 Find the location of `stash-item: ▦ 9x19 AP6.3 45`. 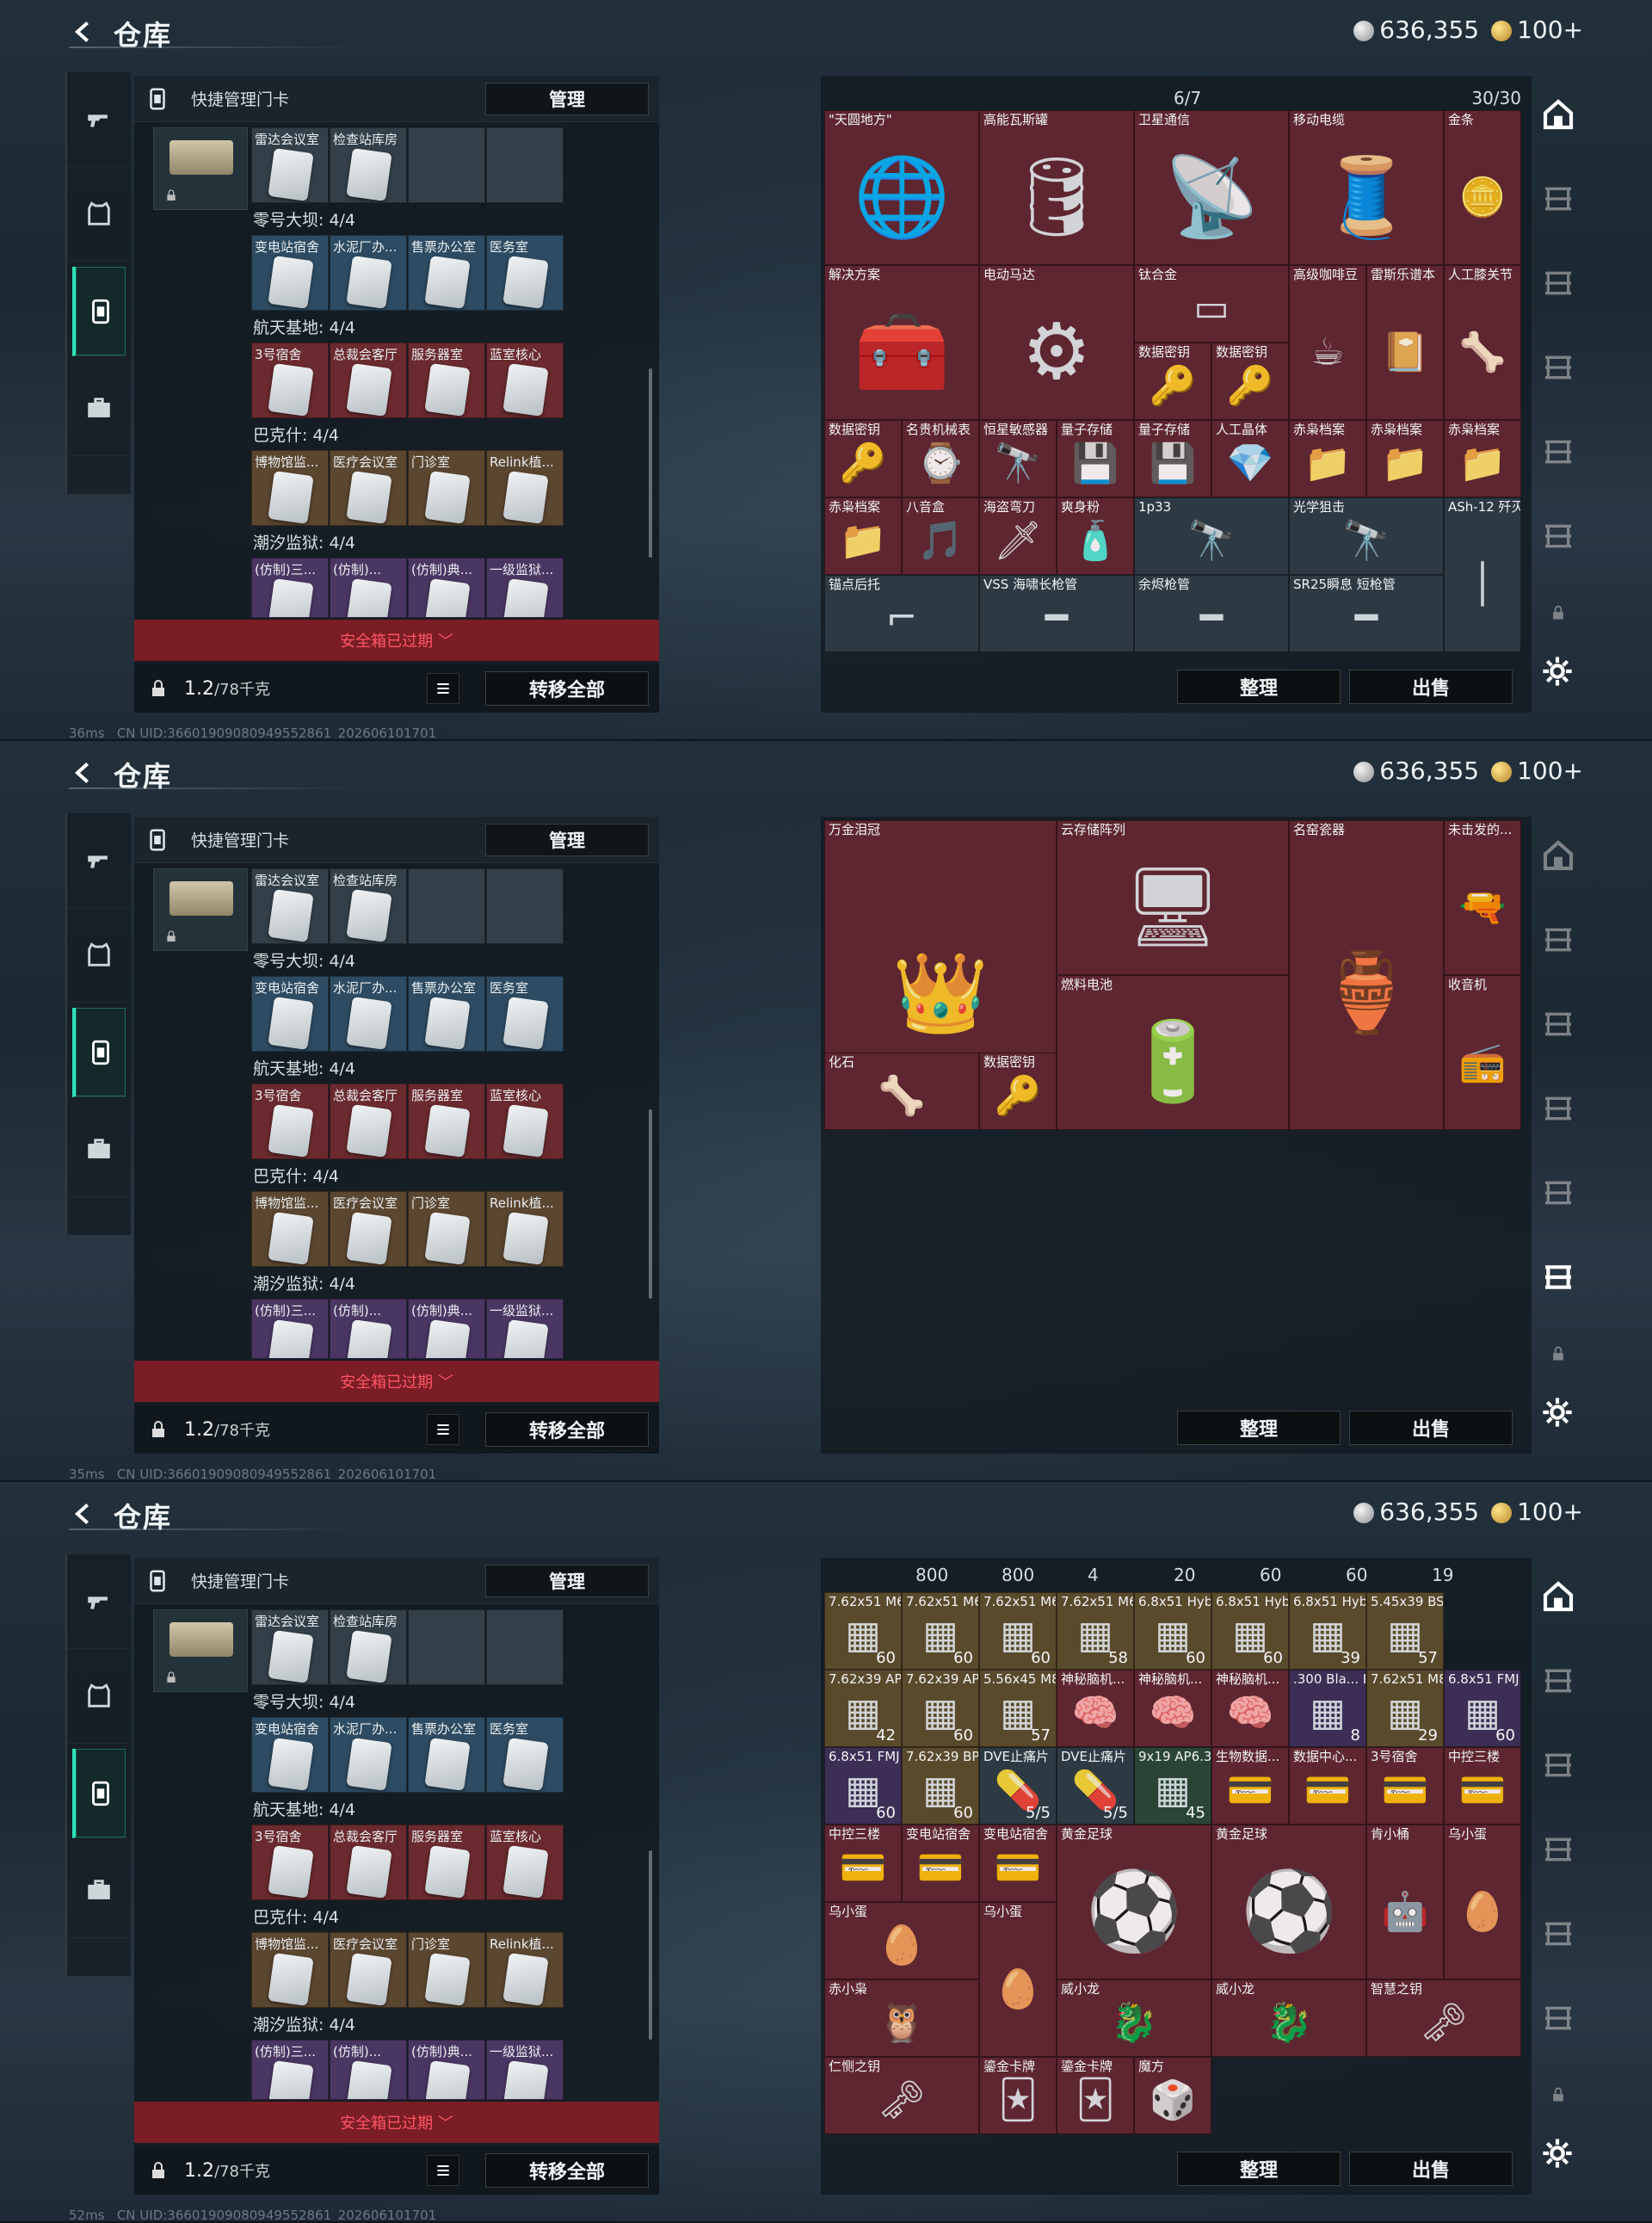

stash-item: ▦ 9x19 AP6.3 45 is located at coordinates (1172, 1786).